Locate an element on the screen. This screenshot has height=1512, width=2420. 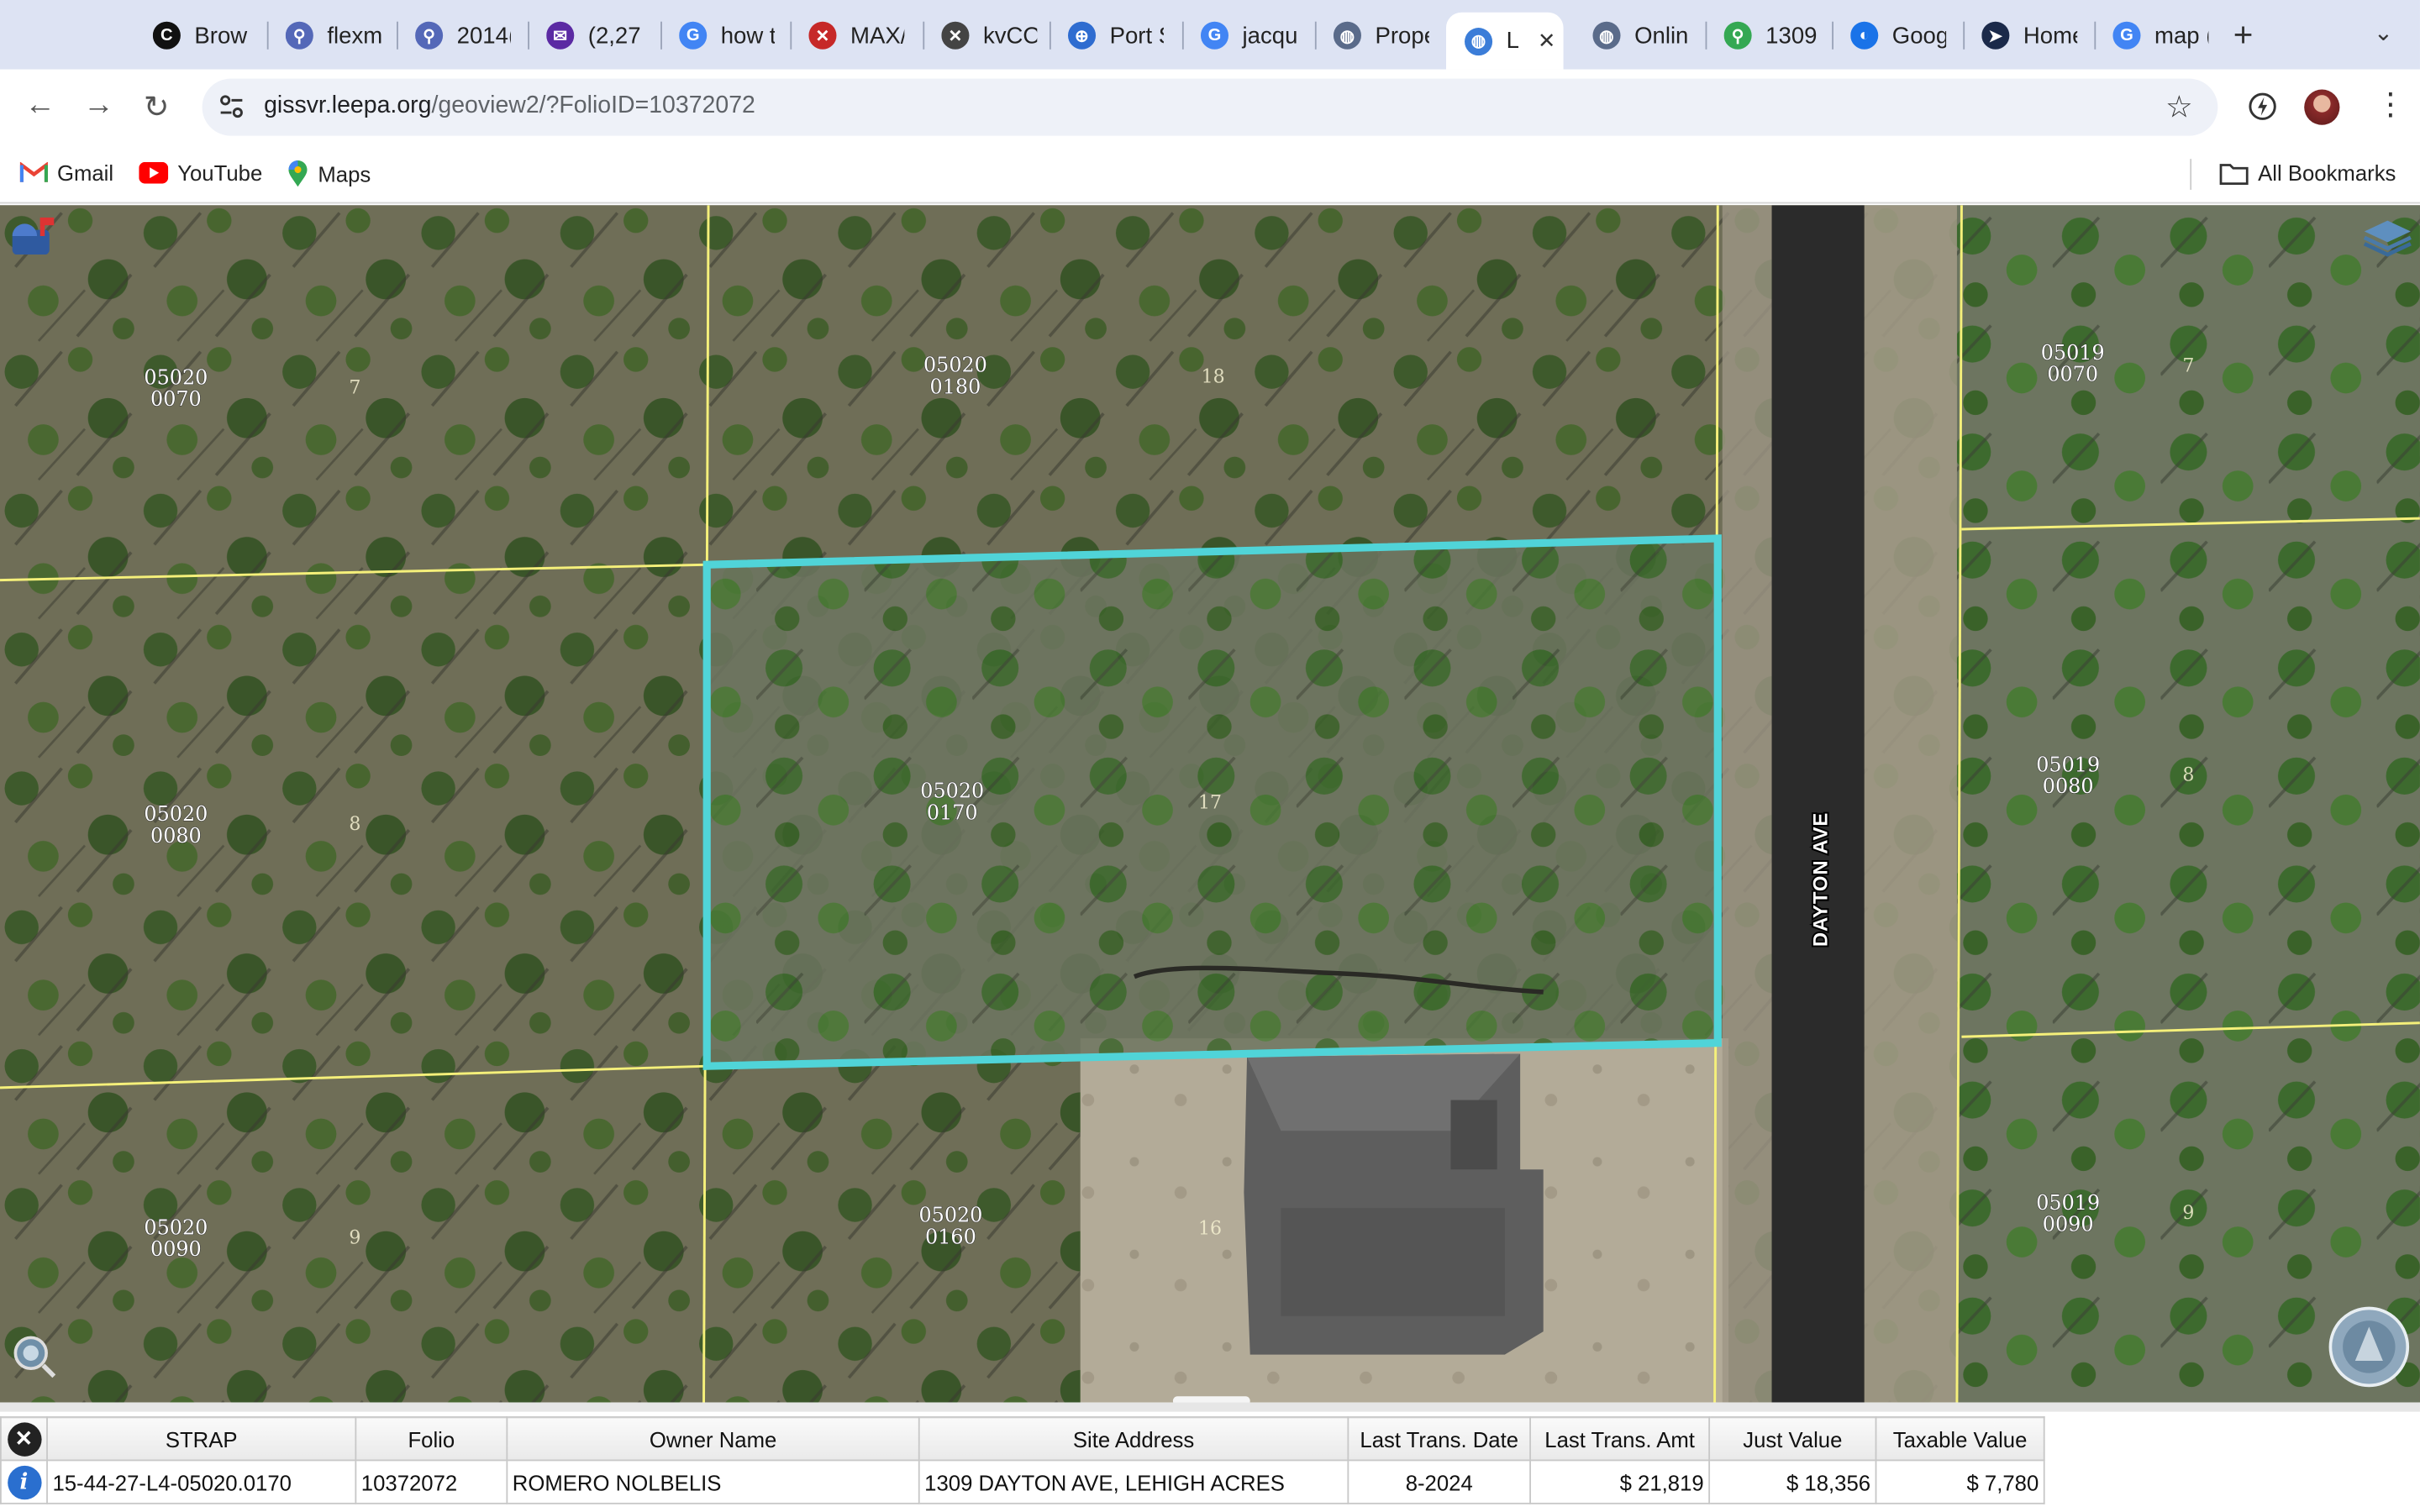
tab-7: ⊕ Port S is located at coordinates (1115, 36).